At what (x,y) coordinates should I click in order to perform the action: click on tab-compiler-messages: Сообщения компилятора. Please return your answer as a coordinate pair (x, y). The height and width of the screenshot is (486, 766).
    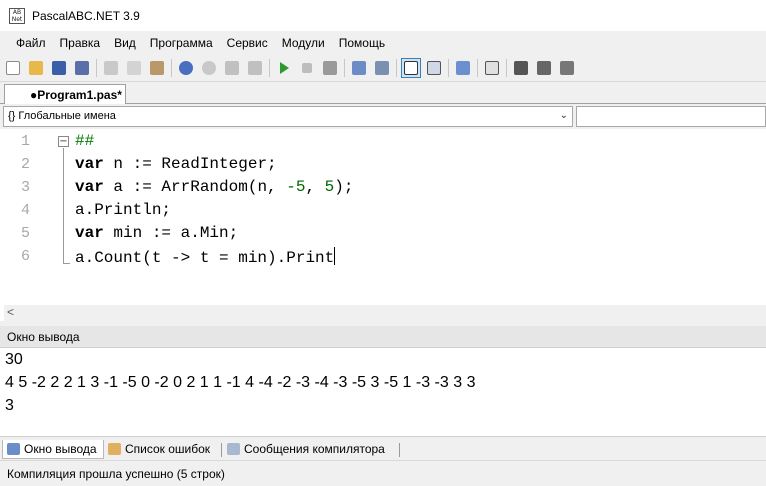
    Looking at the image, I should click on (307, 449).